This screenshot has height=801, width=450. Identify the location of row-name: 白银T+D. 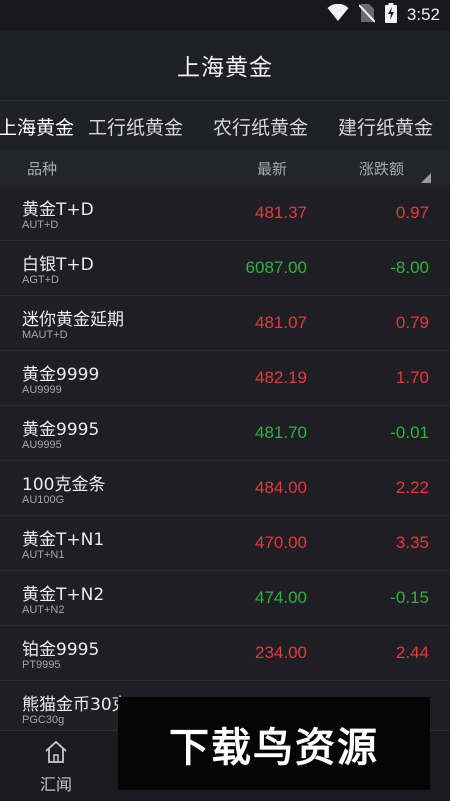
(58, 265).